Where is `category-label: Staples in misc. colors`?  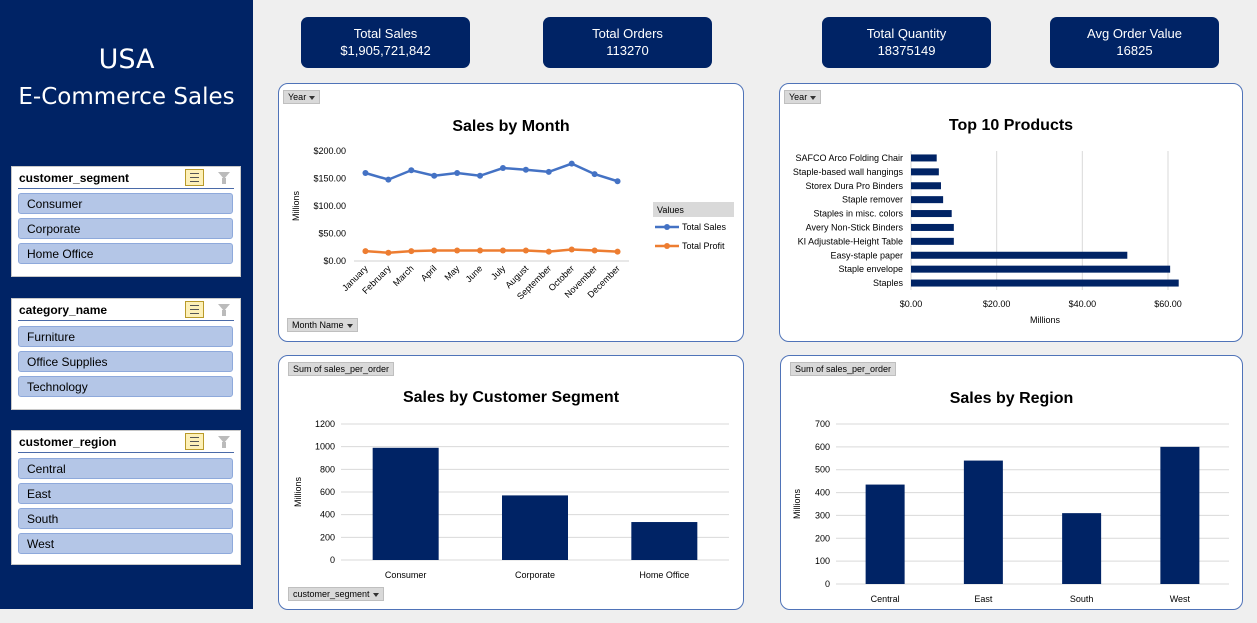
category-label: Staples in misc. colors is located at coordinates (858, 214).